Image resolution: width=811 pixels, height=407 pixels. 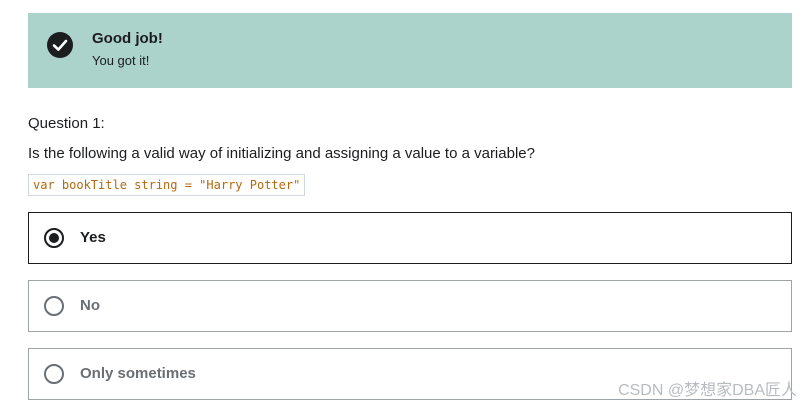 What do you see at coordinates (410, 238) in the screenshot?
I see `answer-option-yes: Yes` at bounding box center [410, 238].